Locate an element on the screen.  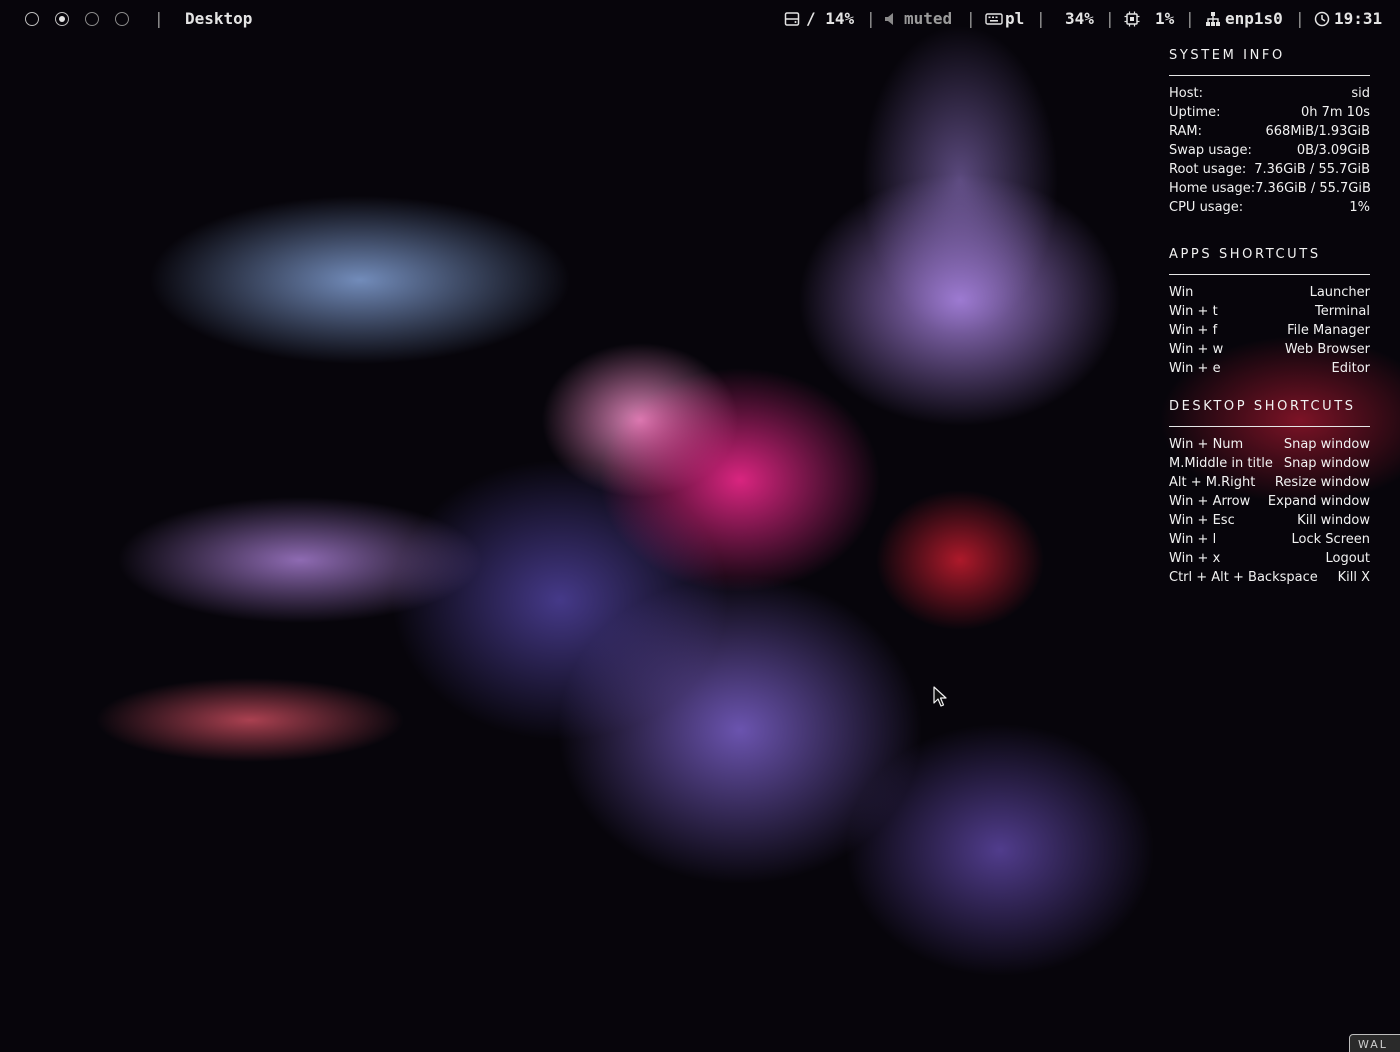
mouse-pointer-icon is located at coordinates (940, 699).